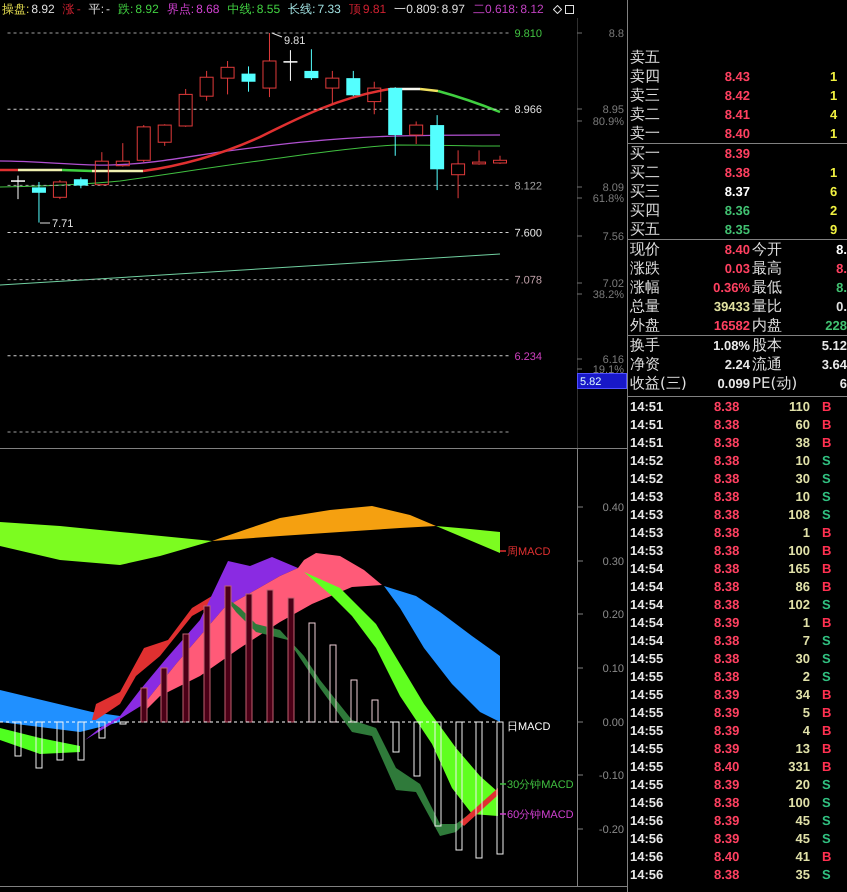 This screenshot has width=847, height=892. Describe the element at coordinates (645, 114) in the screenshot. I see `order-level-label: 卖二` at that location.